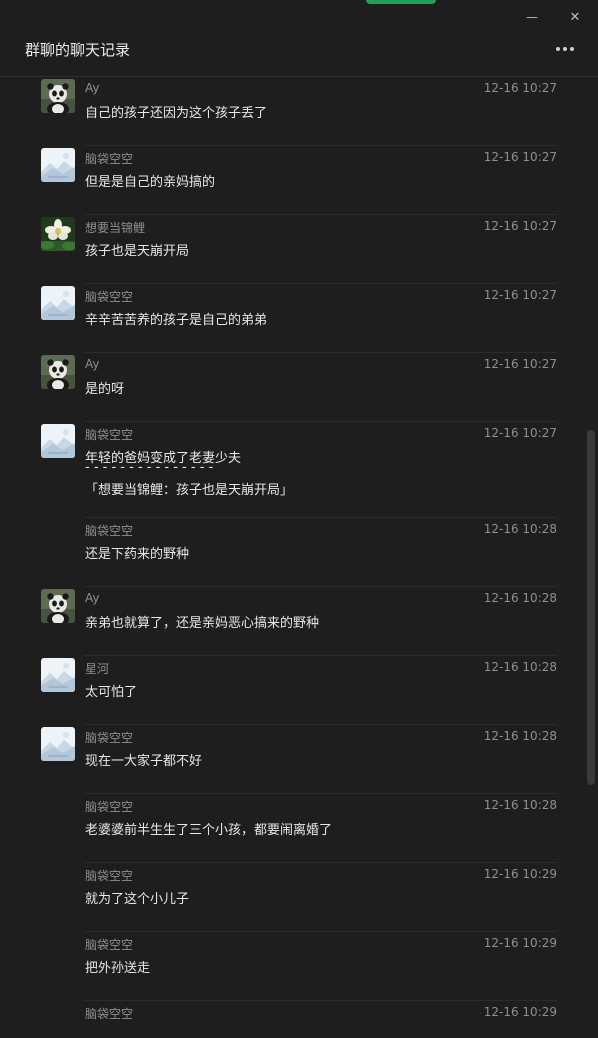 Image resolution: width=598 pixels, height=1038 pixels. I want to click on message-item: 脑袋空空 12-16 10:28 老婆婆前半生生了三个小孩，都要闹离婚了, so click(299, 828).